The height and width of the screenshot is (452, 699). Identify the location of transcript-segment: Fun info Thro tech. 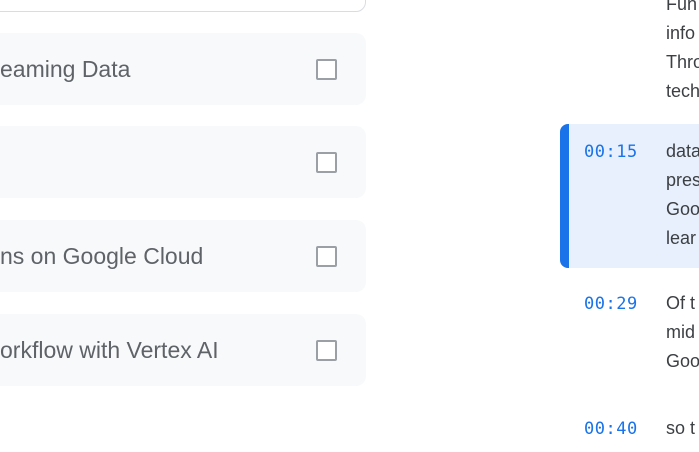
(629, 55).